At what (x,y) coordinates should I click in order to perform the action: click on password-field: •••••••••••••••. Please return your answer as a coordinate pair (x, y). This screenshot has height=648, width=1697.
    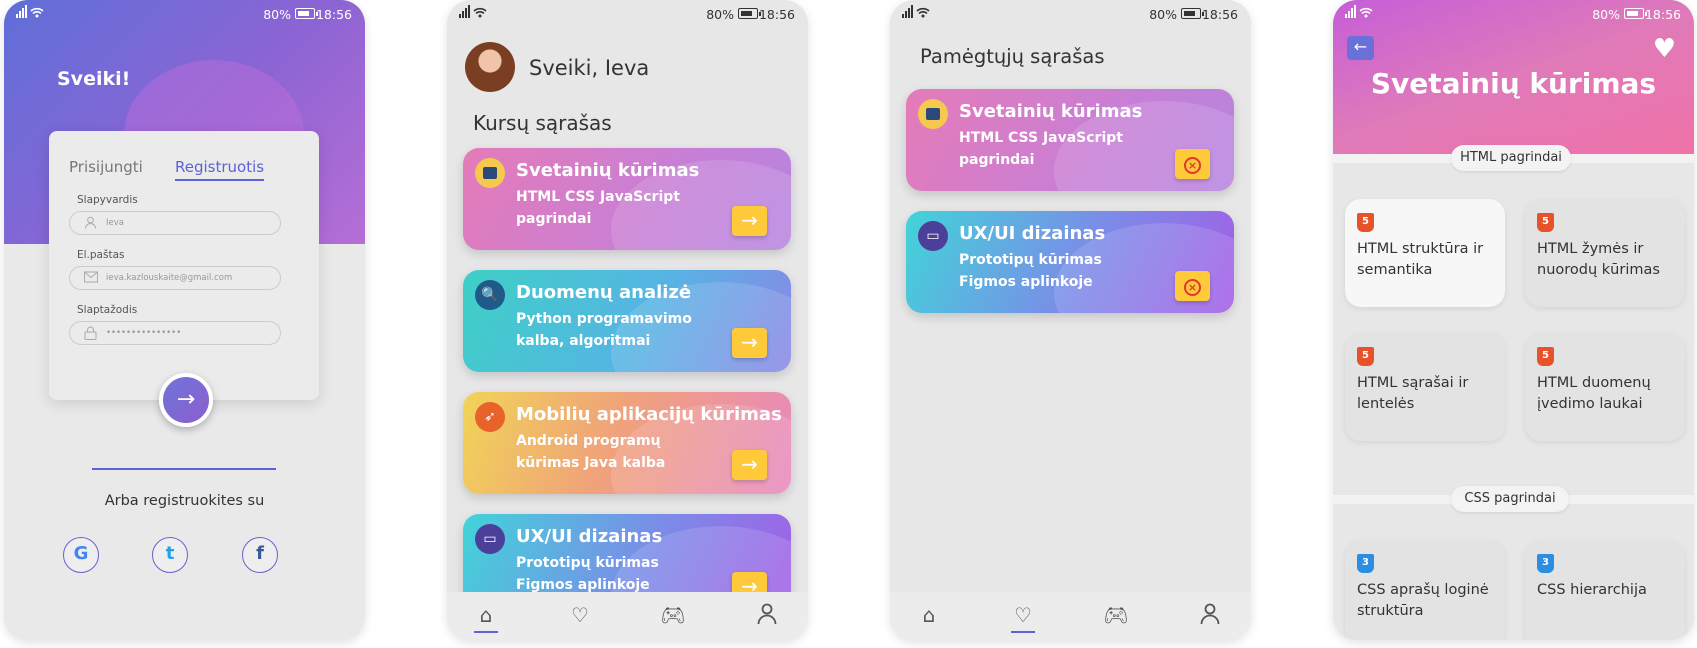
    Looking at the image, I should click on (175, 333).